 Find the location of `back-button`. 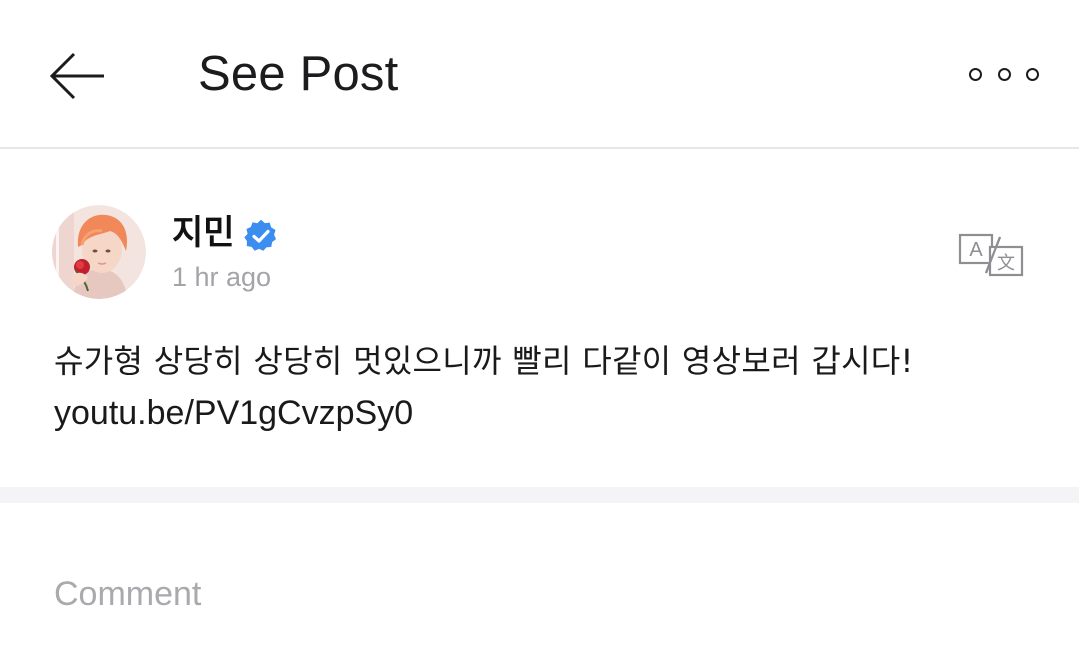

back-button is located at coordinates (78, 76).